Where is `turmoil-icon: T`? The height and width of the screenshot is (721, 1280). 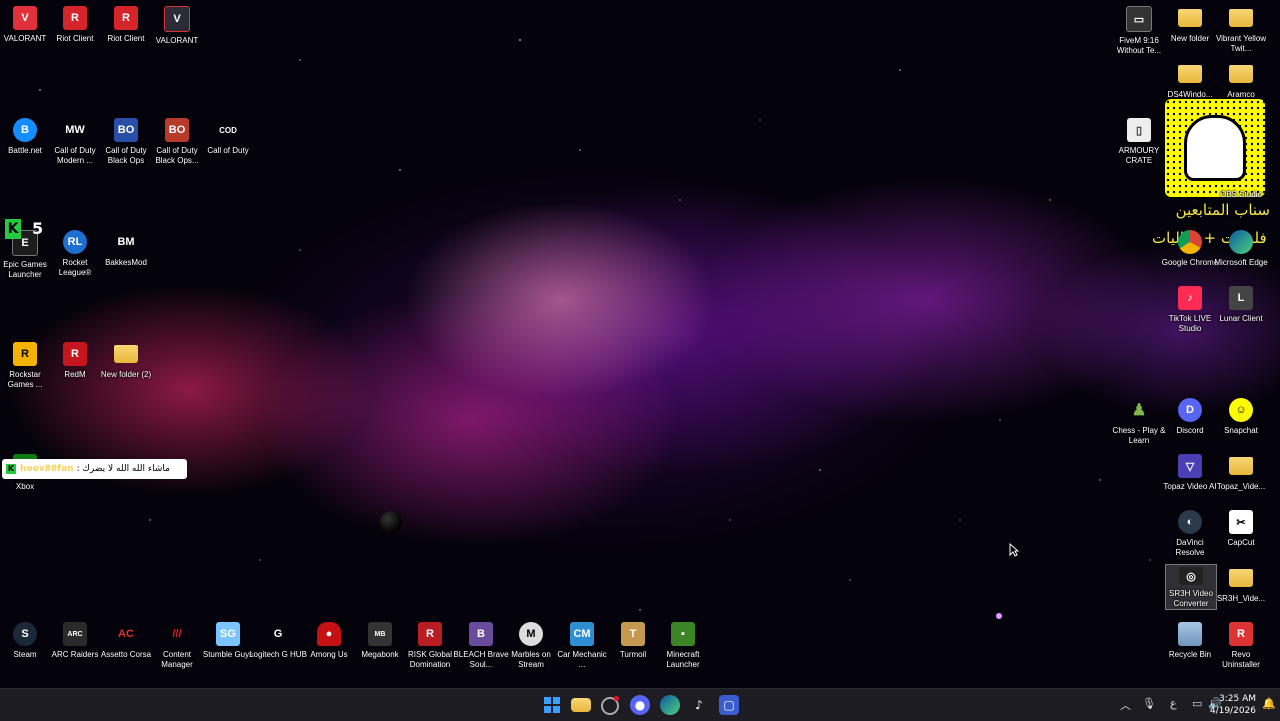
turmoil-icon: T is located at coordinates (633, 634).